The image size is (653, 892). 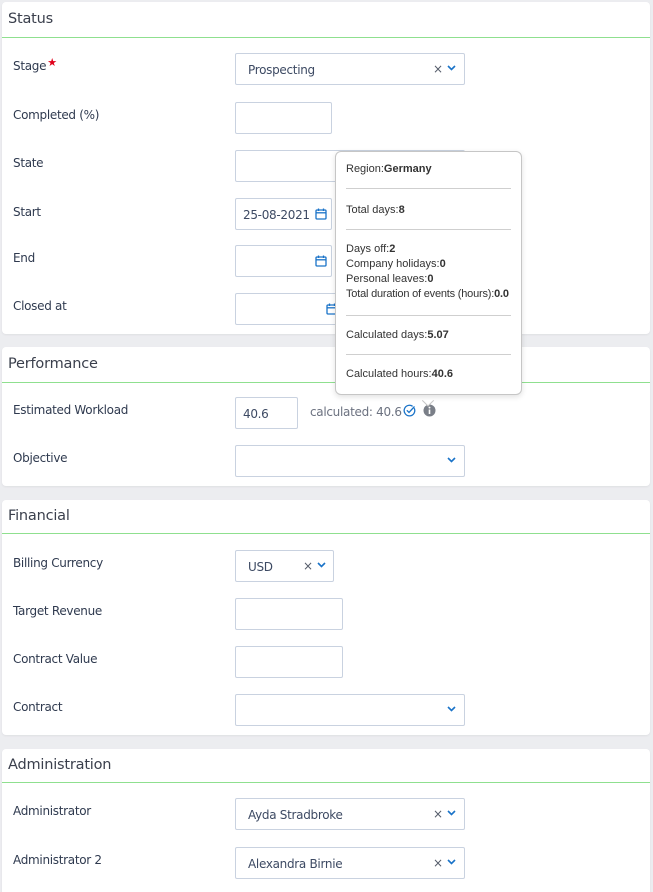 What do you see at coordinates (256, 414) in the screenshot?
I see `estimated-workload-value: 40.6` at bounding box center [256, 414].